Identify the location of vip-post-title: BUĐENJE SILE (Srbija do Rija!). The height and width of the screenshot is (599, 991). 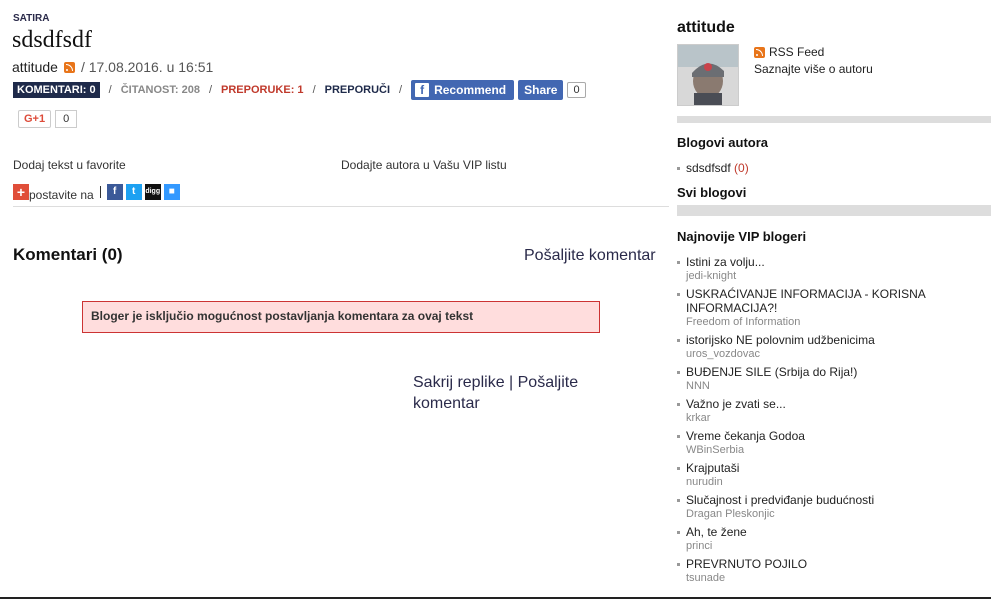
(771, 372).